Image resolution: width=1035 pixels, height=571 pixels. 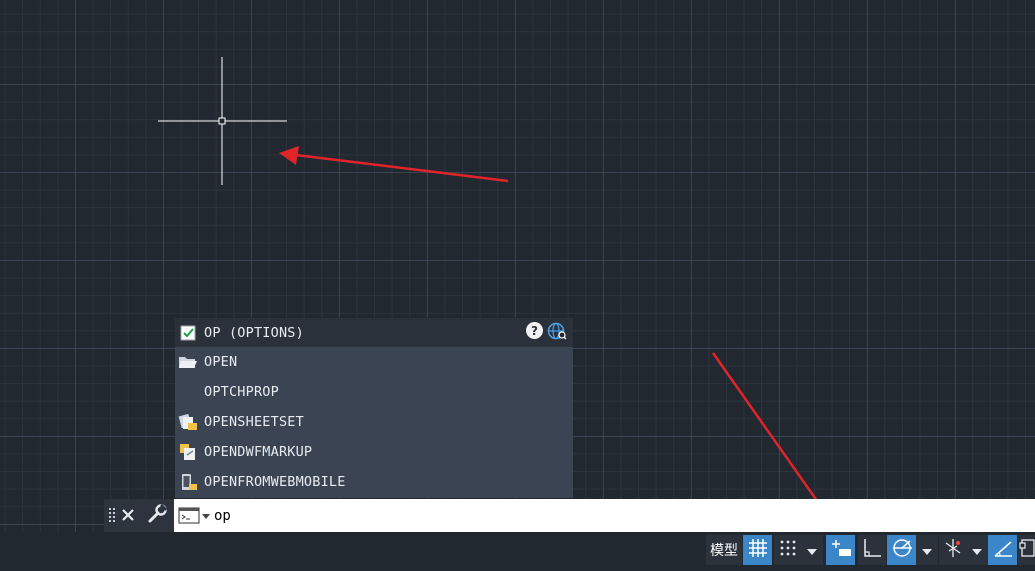 What do you see at coordinates (221, 362) in the screenshot?
I see `autocomplete-item-label: OPEN` at bounding box center [221, 362].